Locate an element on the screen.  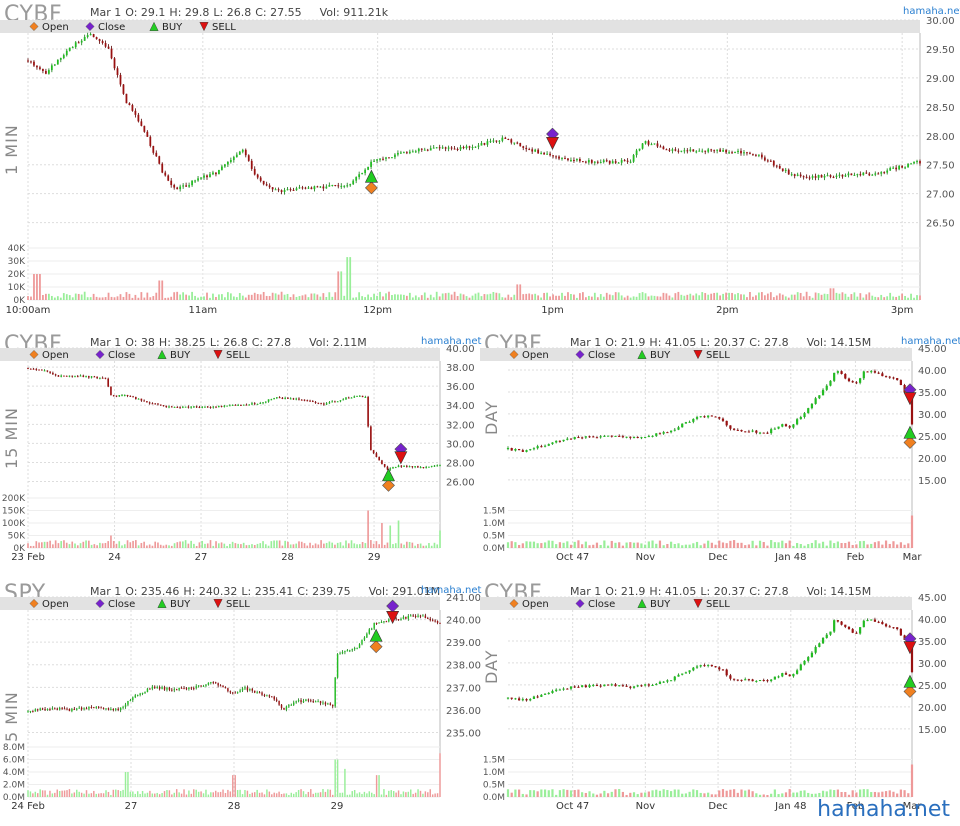
vol-tick-label: 20K is located at coordinates (17, 275).